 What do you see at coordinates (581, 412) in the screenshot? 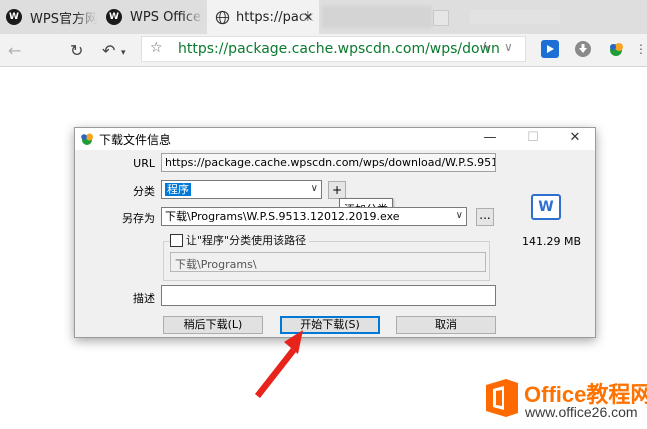
I see `watermark-url: www.office26.com` at bounding box center [581, 412].